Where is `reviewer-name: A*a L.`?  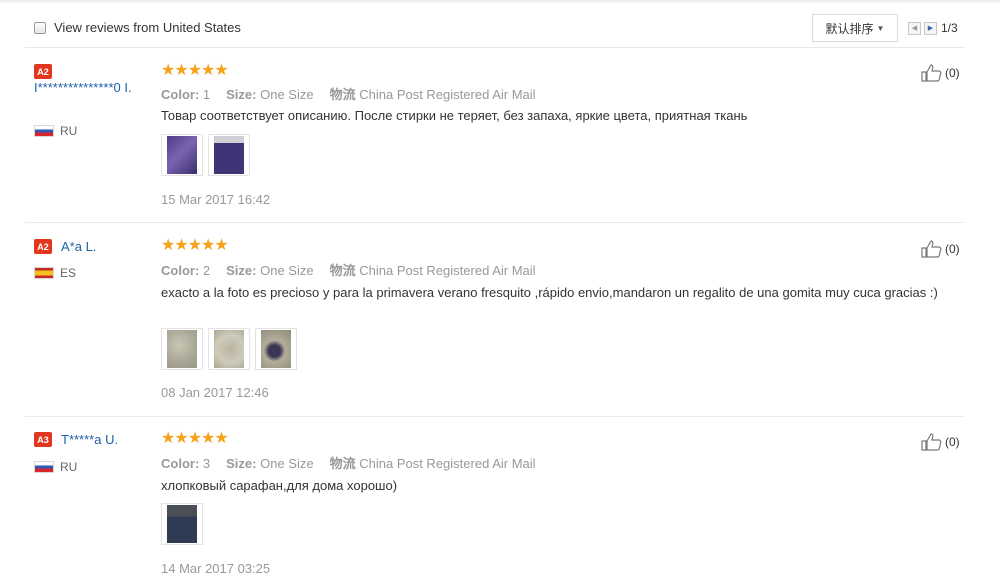
reviewer-name: A*a L. is located at coordinates (78, 246).